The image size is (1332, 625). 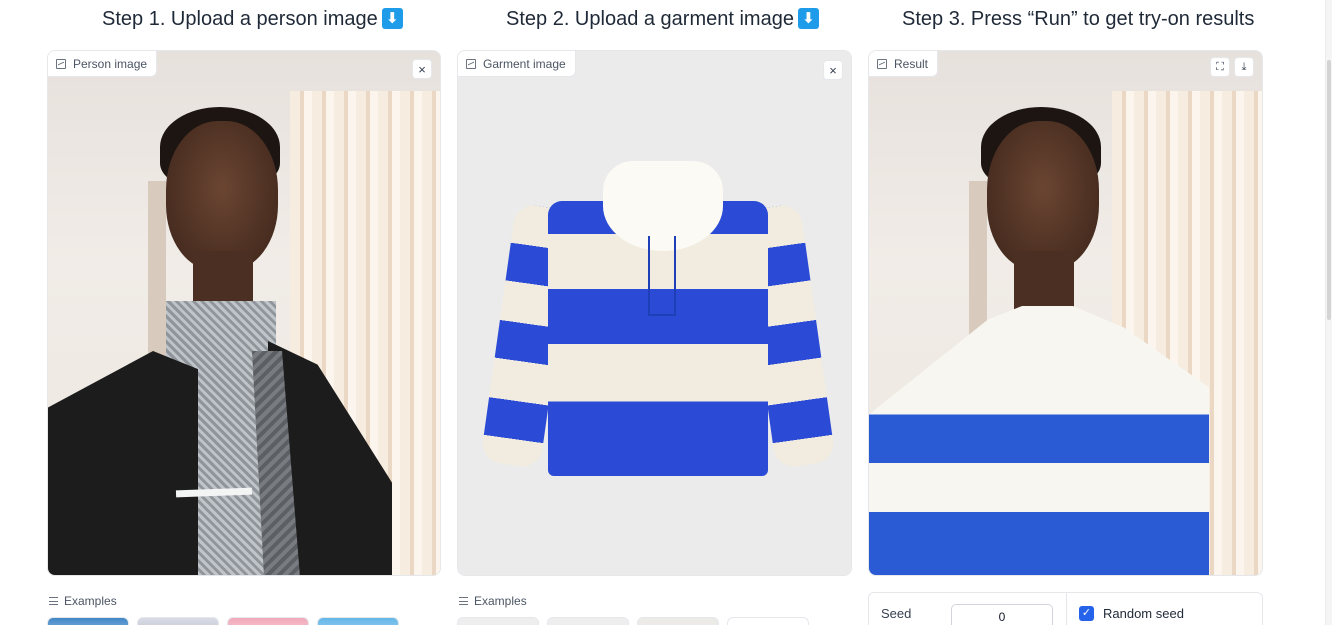 I want to click on fullscreen-button: ⛶, so click(x=1220, y=67).